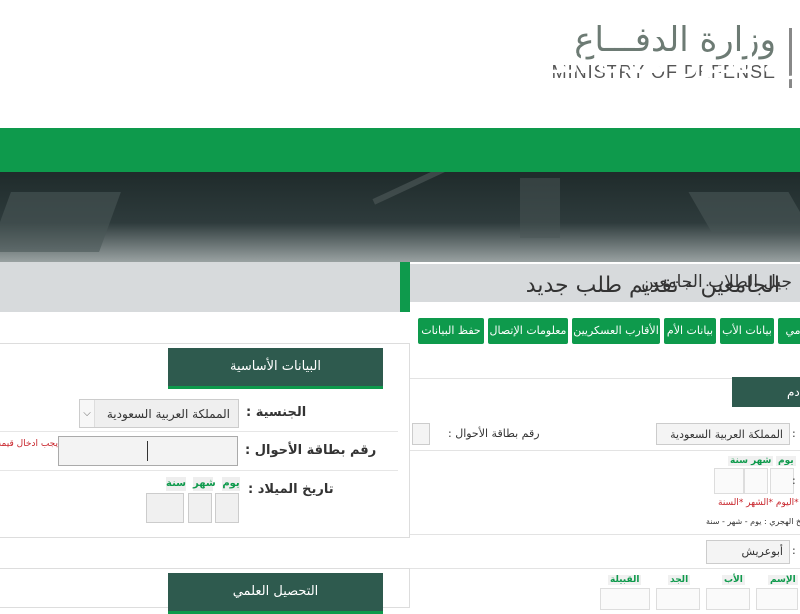 The image size is (800, 614). What do you see at coordinates (625, 580) in the screenshot?
I see `tribe-column-label: القبيلة` at bounding box center [625, 580].